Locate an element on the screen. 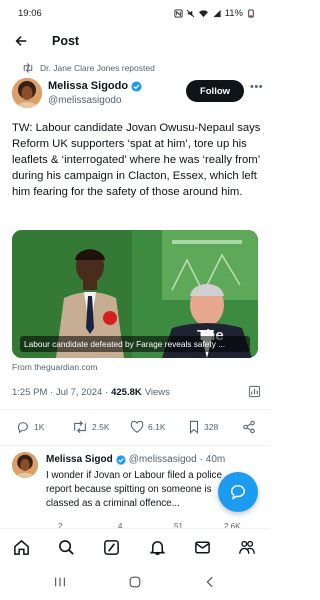  reply-header: Melissa Sigod @melissasigod · 40m is located at coordinates (135, 459).